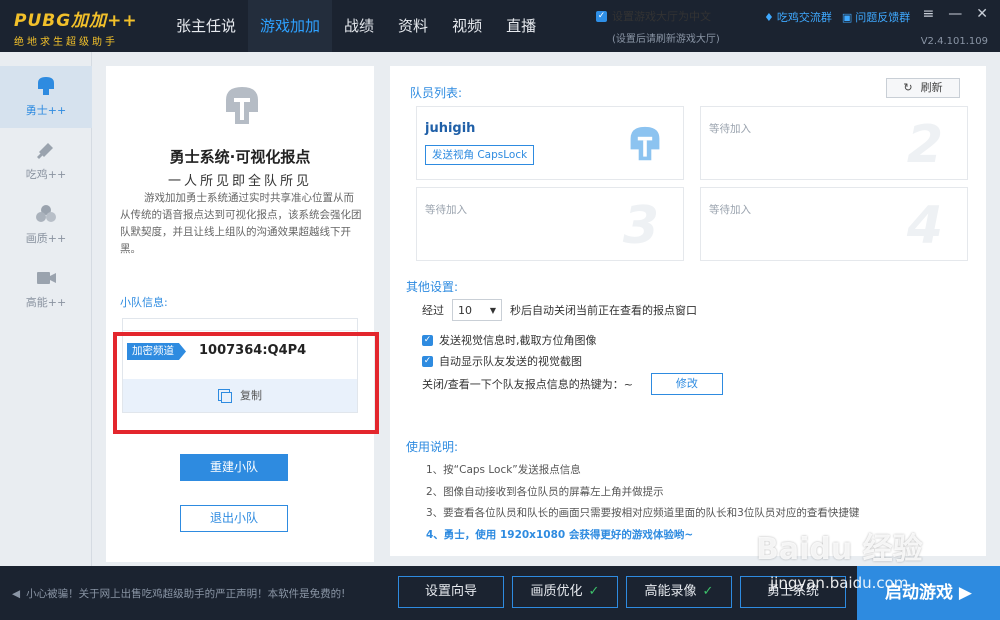 Image resolution: width=1000 pixels, height=620 pixels. Describe the element at coordinates (510, 361) in the screenshot. I see `auto-show-label: 自动显示队友发送的视觉截图` at that location.